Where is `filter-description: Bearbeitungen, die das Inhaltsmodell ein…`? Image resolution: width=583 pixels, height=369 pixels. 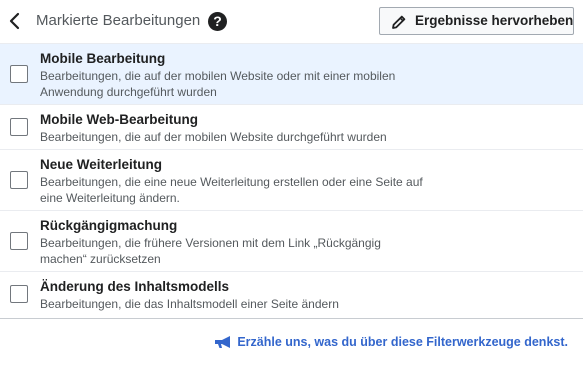 filter-description: Bearbeitungen, die das Inhaltsmodell ein… is located at coordinates (189, 304).